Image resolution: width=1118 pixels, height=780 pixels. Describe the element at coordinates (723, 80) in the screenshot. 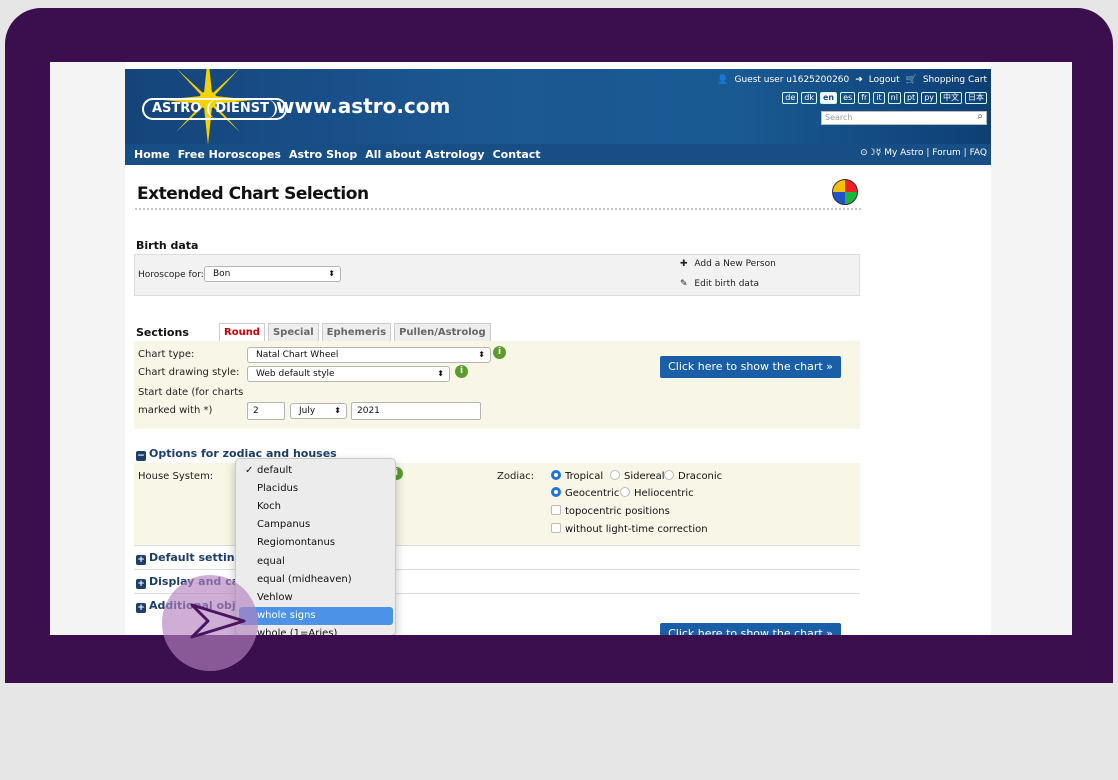

I see `user-icon: 👤` at that location.